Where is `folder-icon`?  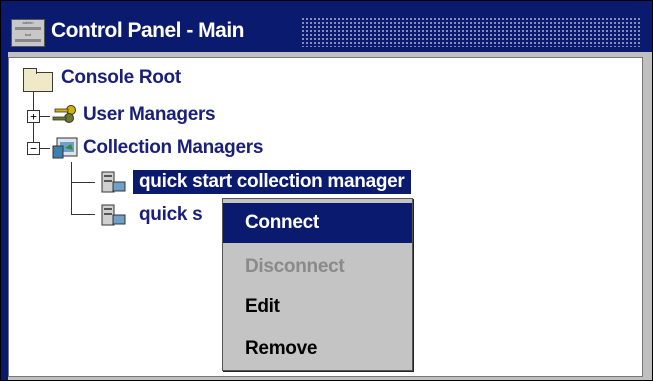
folder-icon is located at coordinates (38, 80).